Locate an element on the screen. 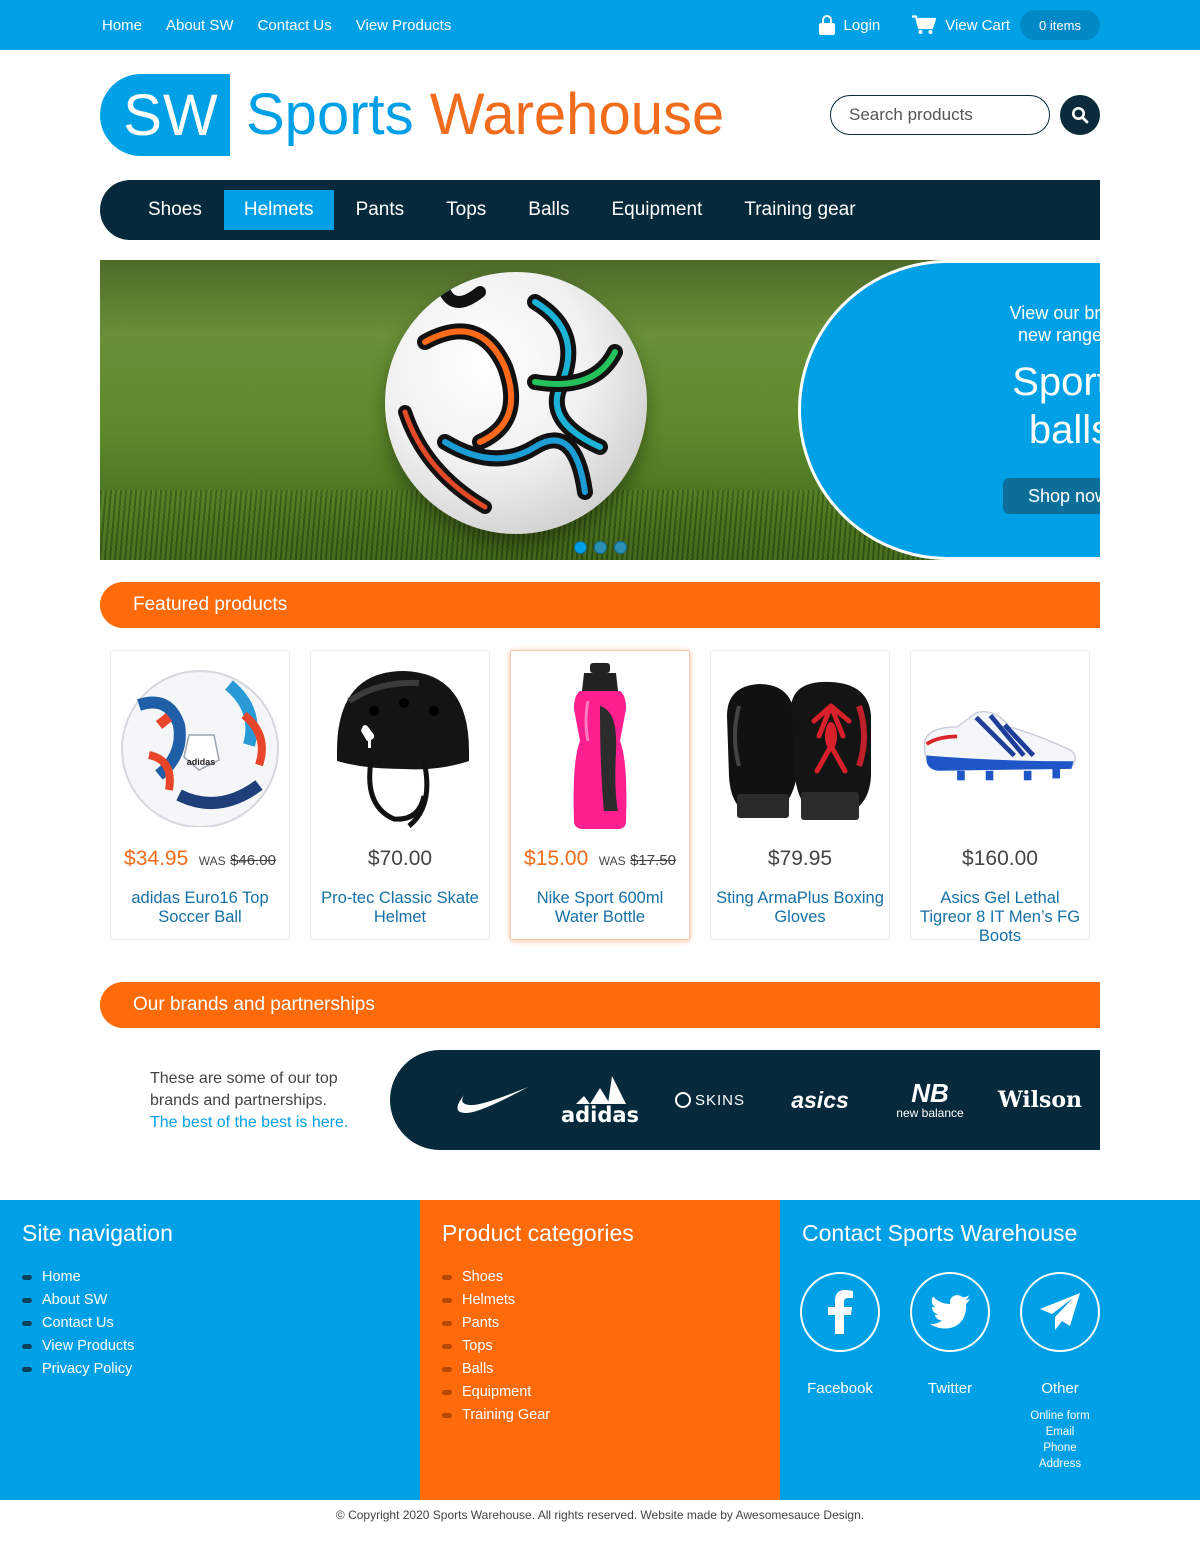 The image size is (1200, 1550). account-area: Login View Cart 0 items is located at coordinates (959, 25).